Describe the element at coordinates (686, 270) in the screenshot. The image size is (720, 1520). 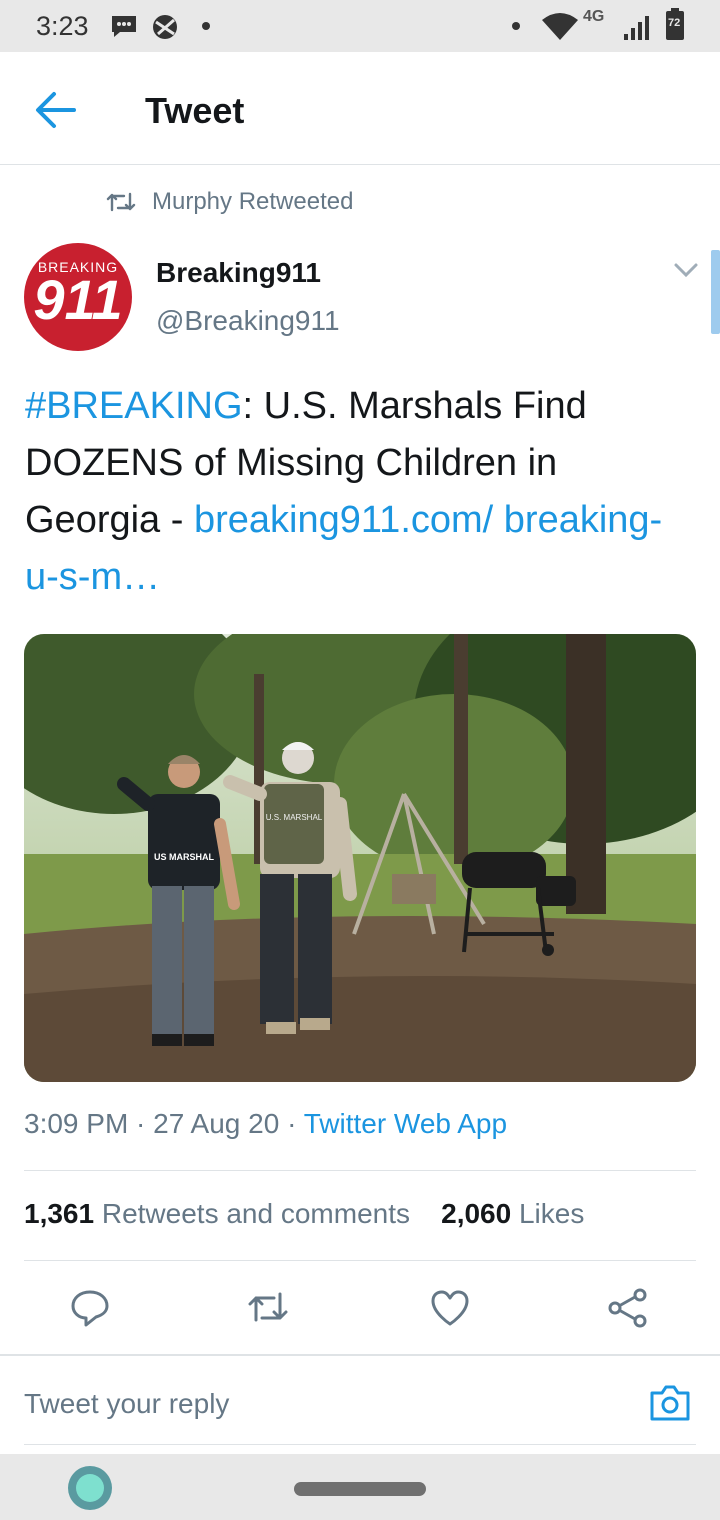
I see `chevron-down-icon` at that location.